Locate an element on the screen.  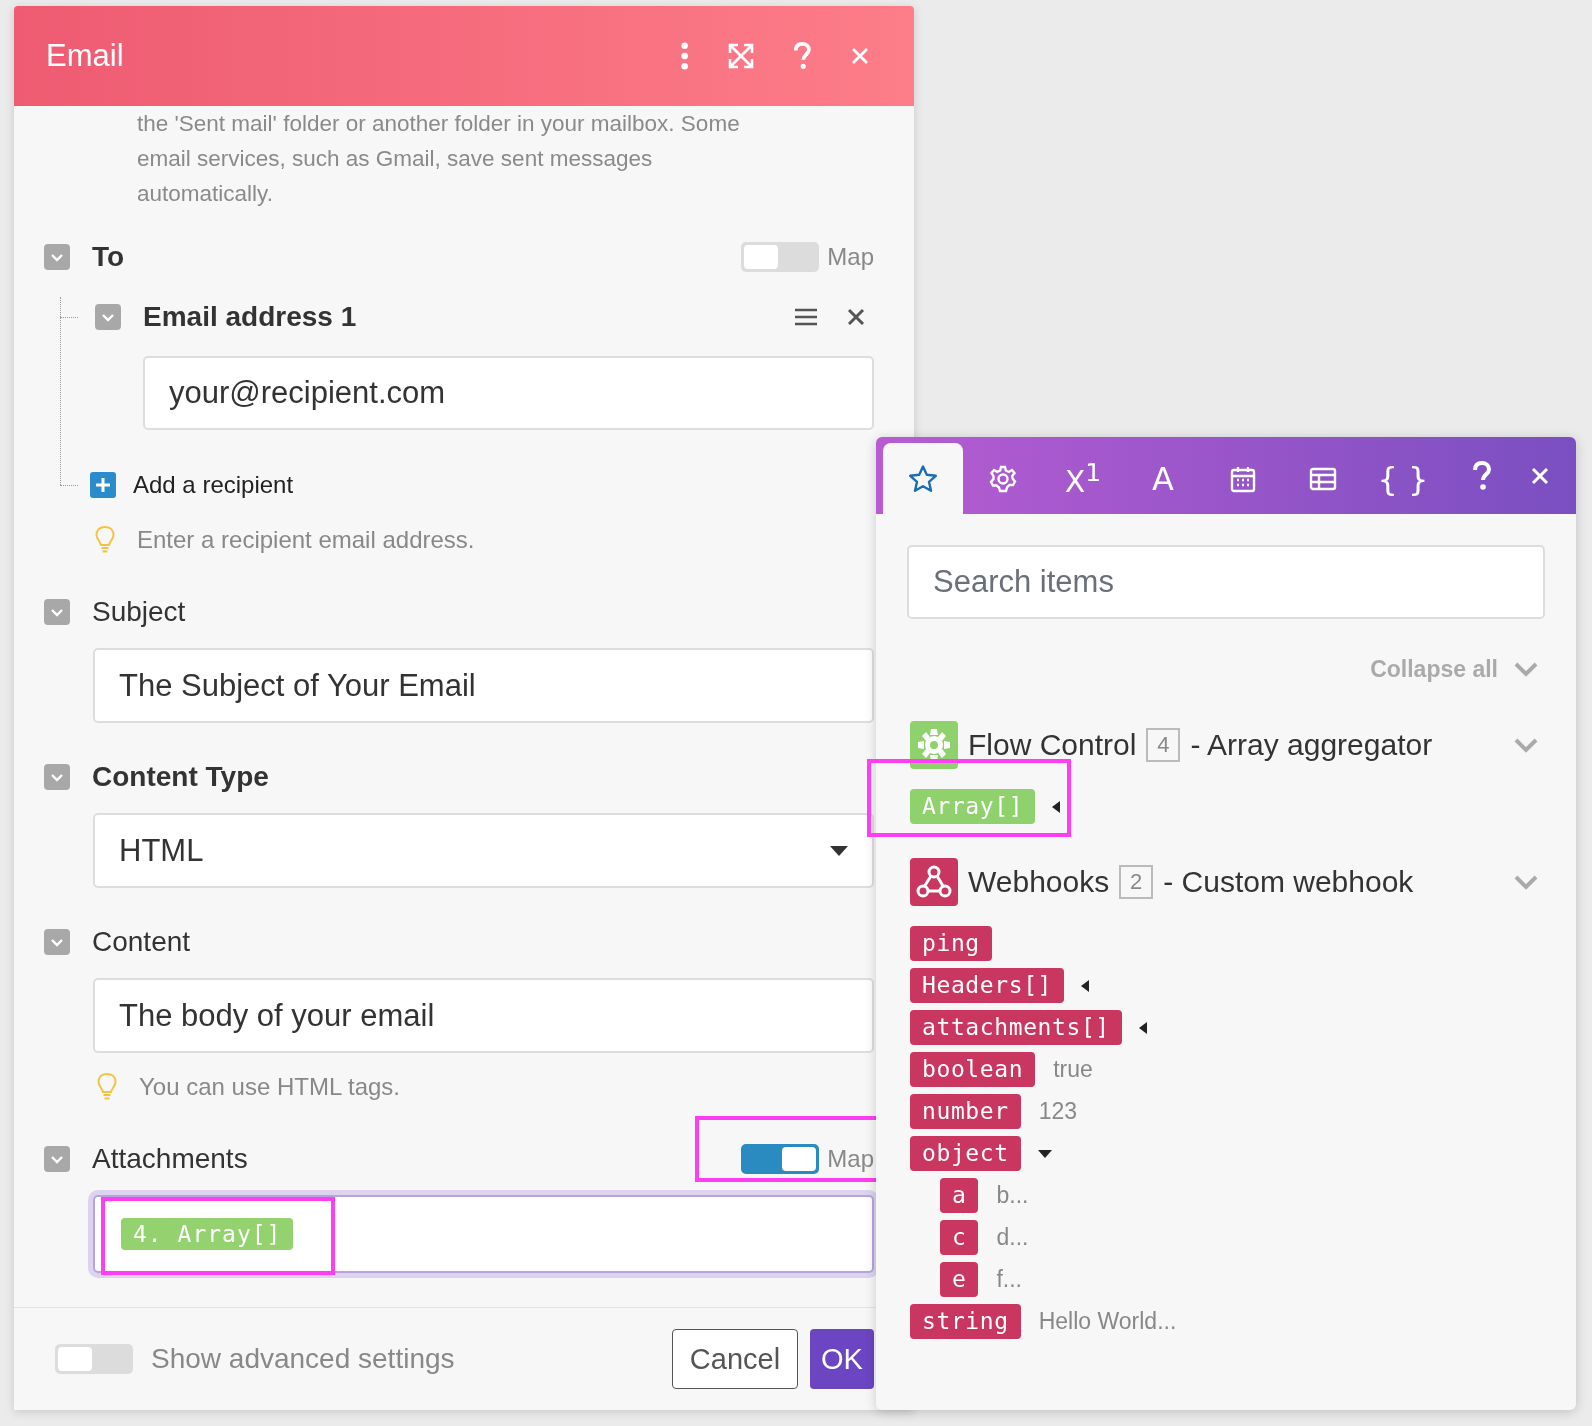
text-input: The Subject of Your Email is located at coordinates (483, 685).